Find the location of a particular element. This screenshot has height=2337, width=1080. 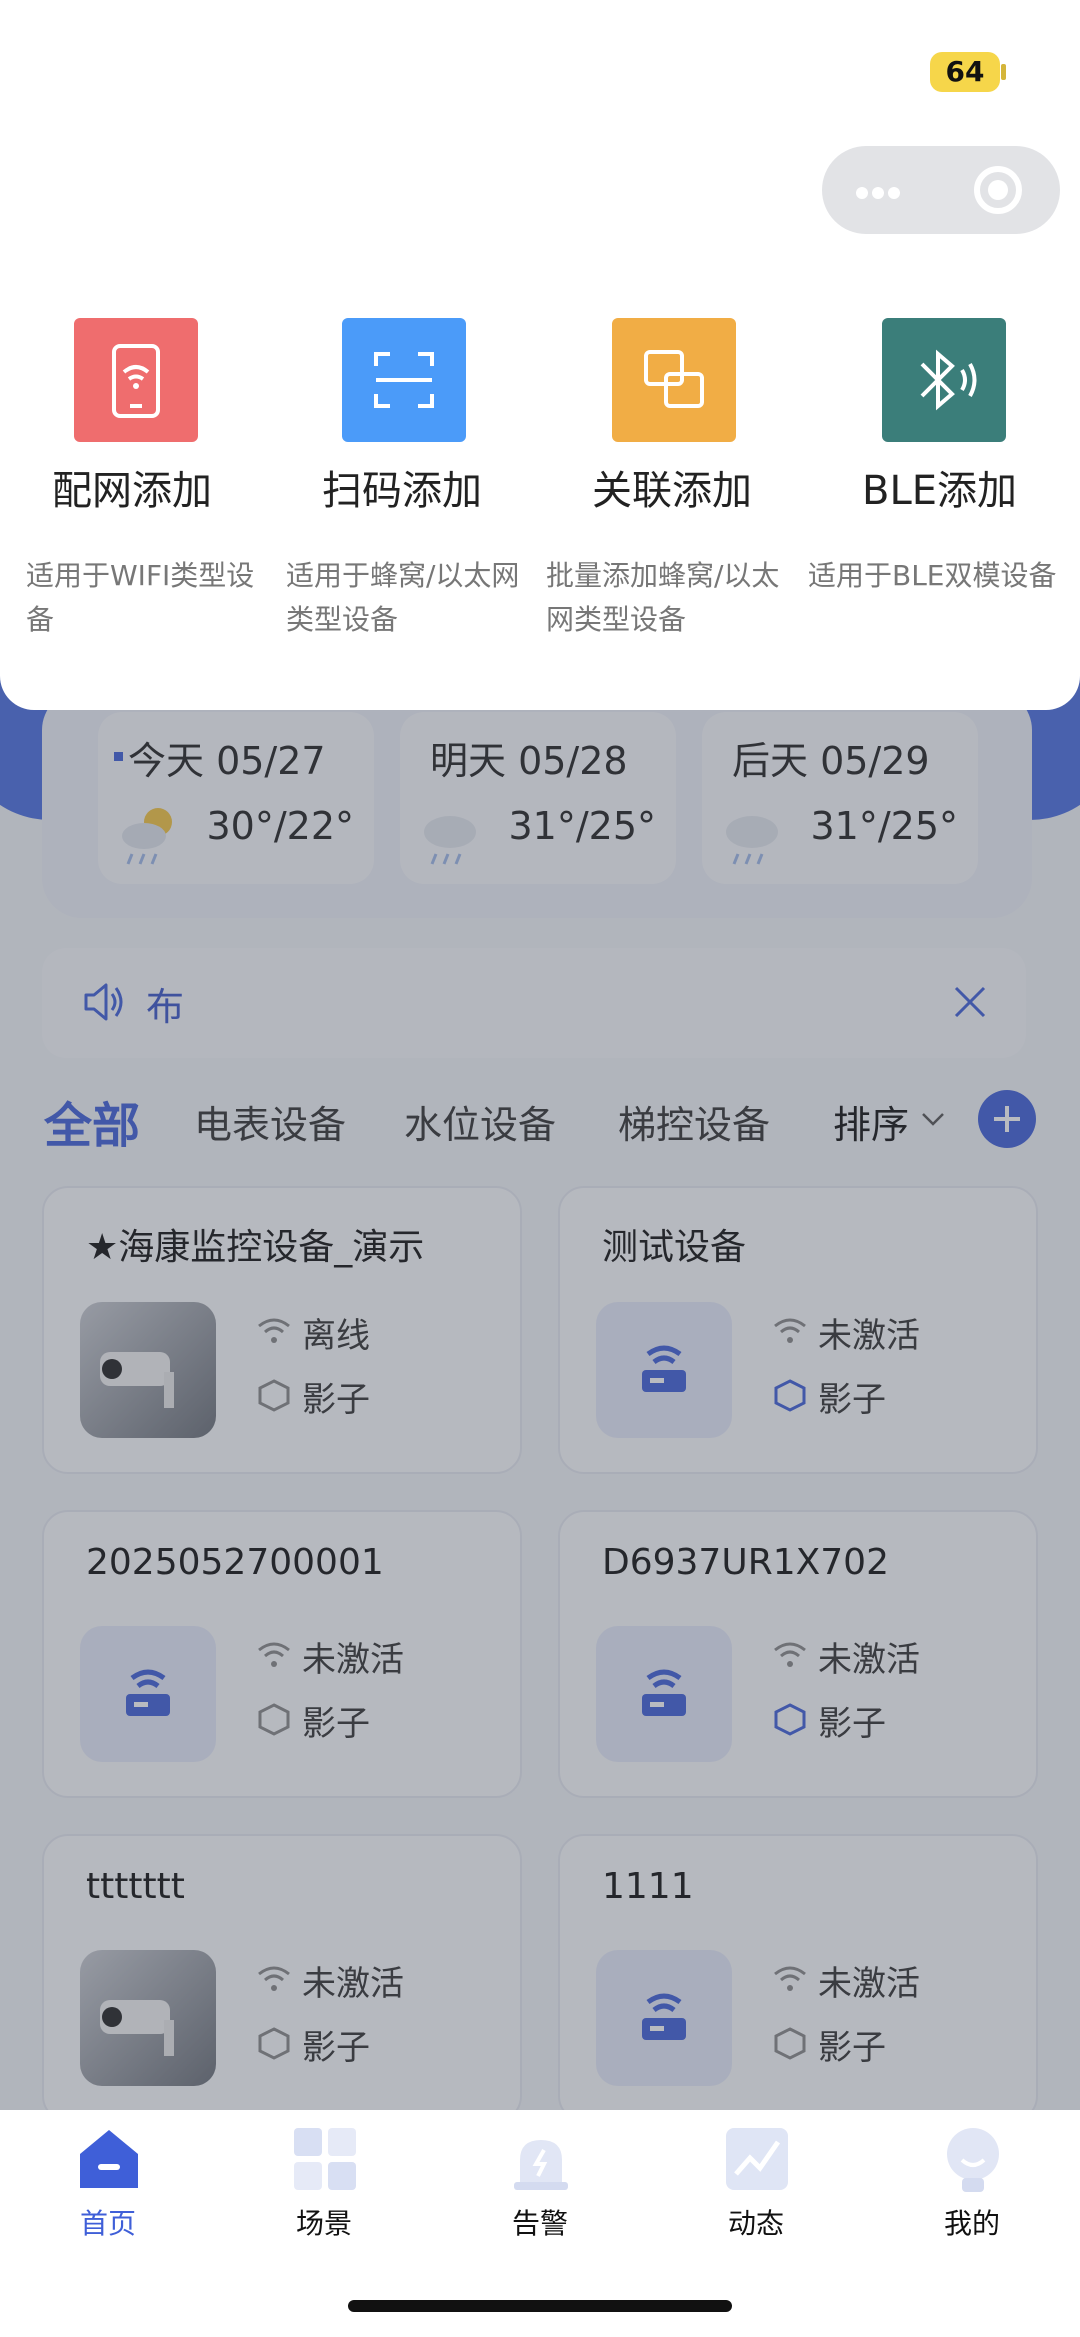

scan-icon is located at coordinates (404, 380).